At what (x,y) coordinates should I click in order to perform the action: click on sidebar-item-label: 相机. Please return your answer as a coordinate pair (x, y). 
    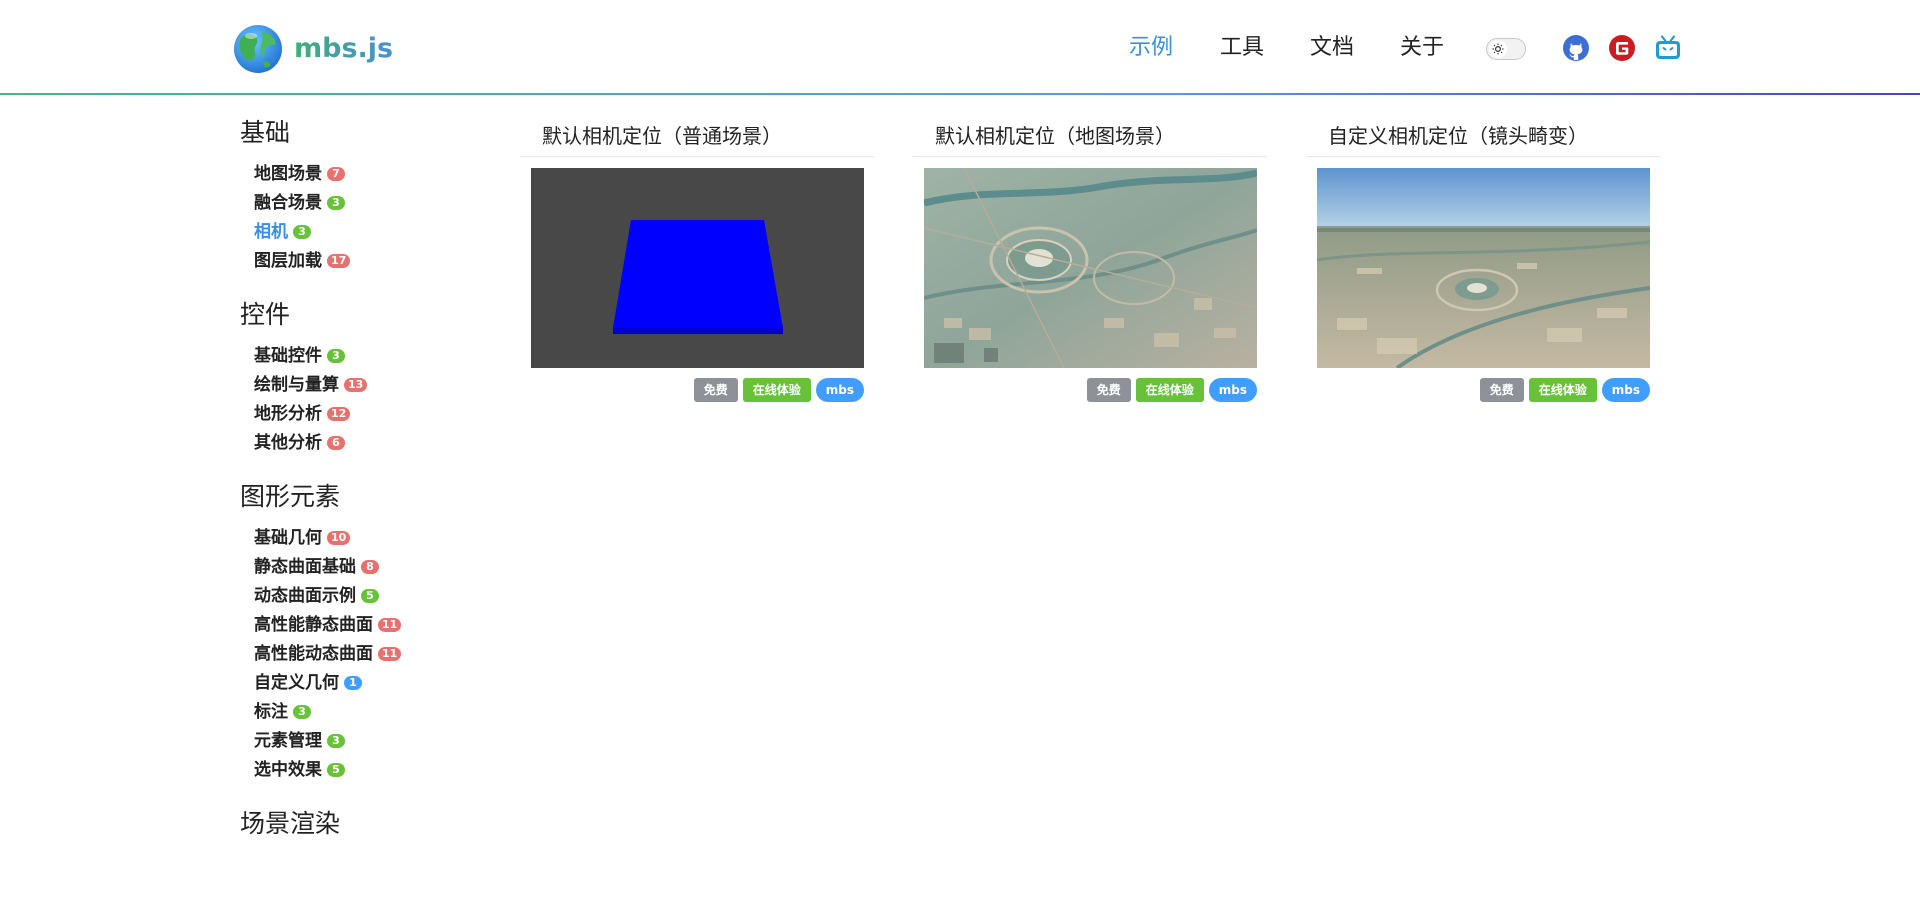
    Looking at the image, I should click on (271, 232).